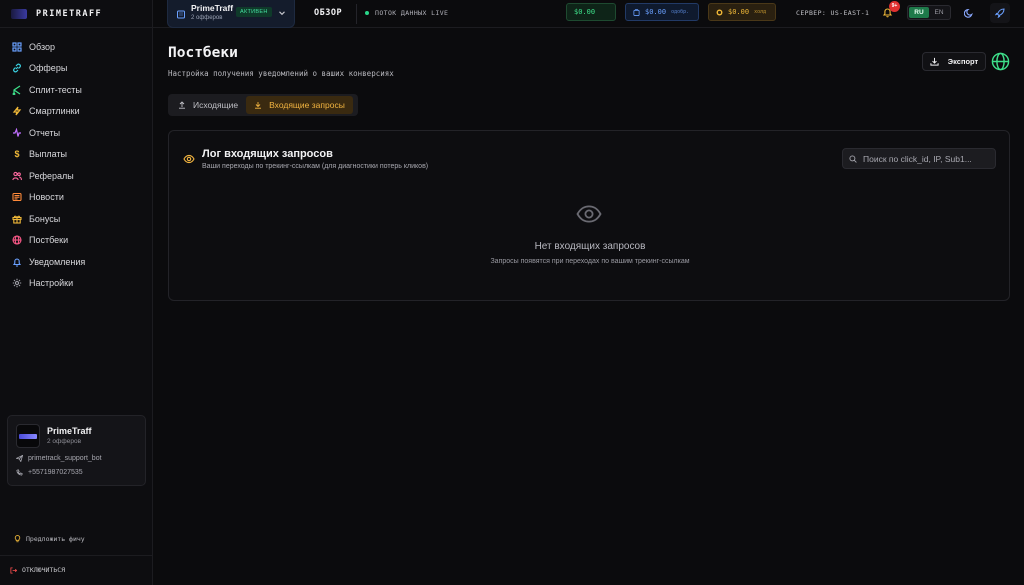 Image resolution: width=1024 pixels, height=585 pixels. I want to click on users-icon, so click(17, 176).